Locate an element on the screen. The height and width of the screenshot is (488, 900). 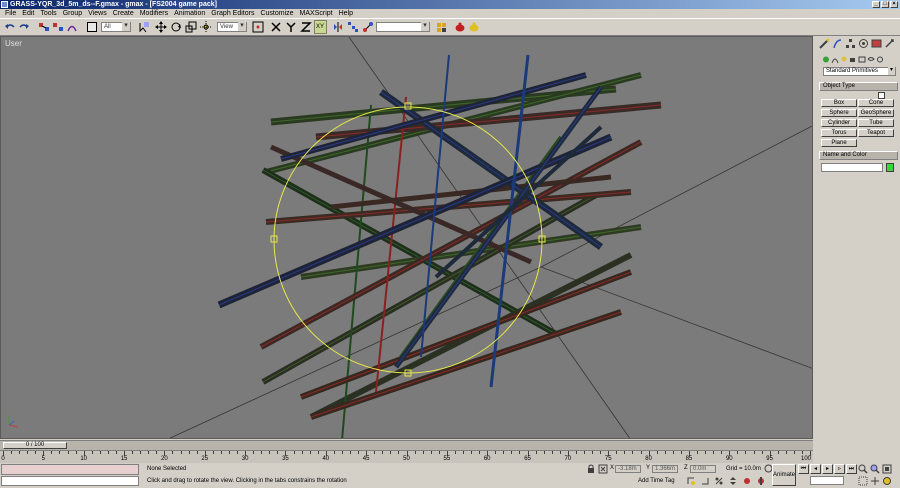
x-coord-field: -3.18m is located at coordinates (628, 469).